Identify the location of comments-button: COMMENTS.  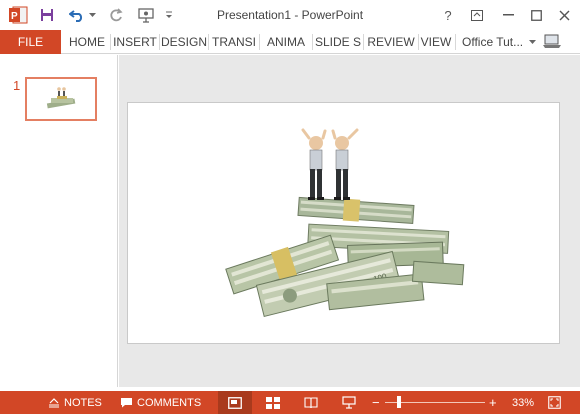
(160, 402).